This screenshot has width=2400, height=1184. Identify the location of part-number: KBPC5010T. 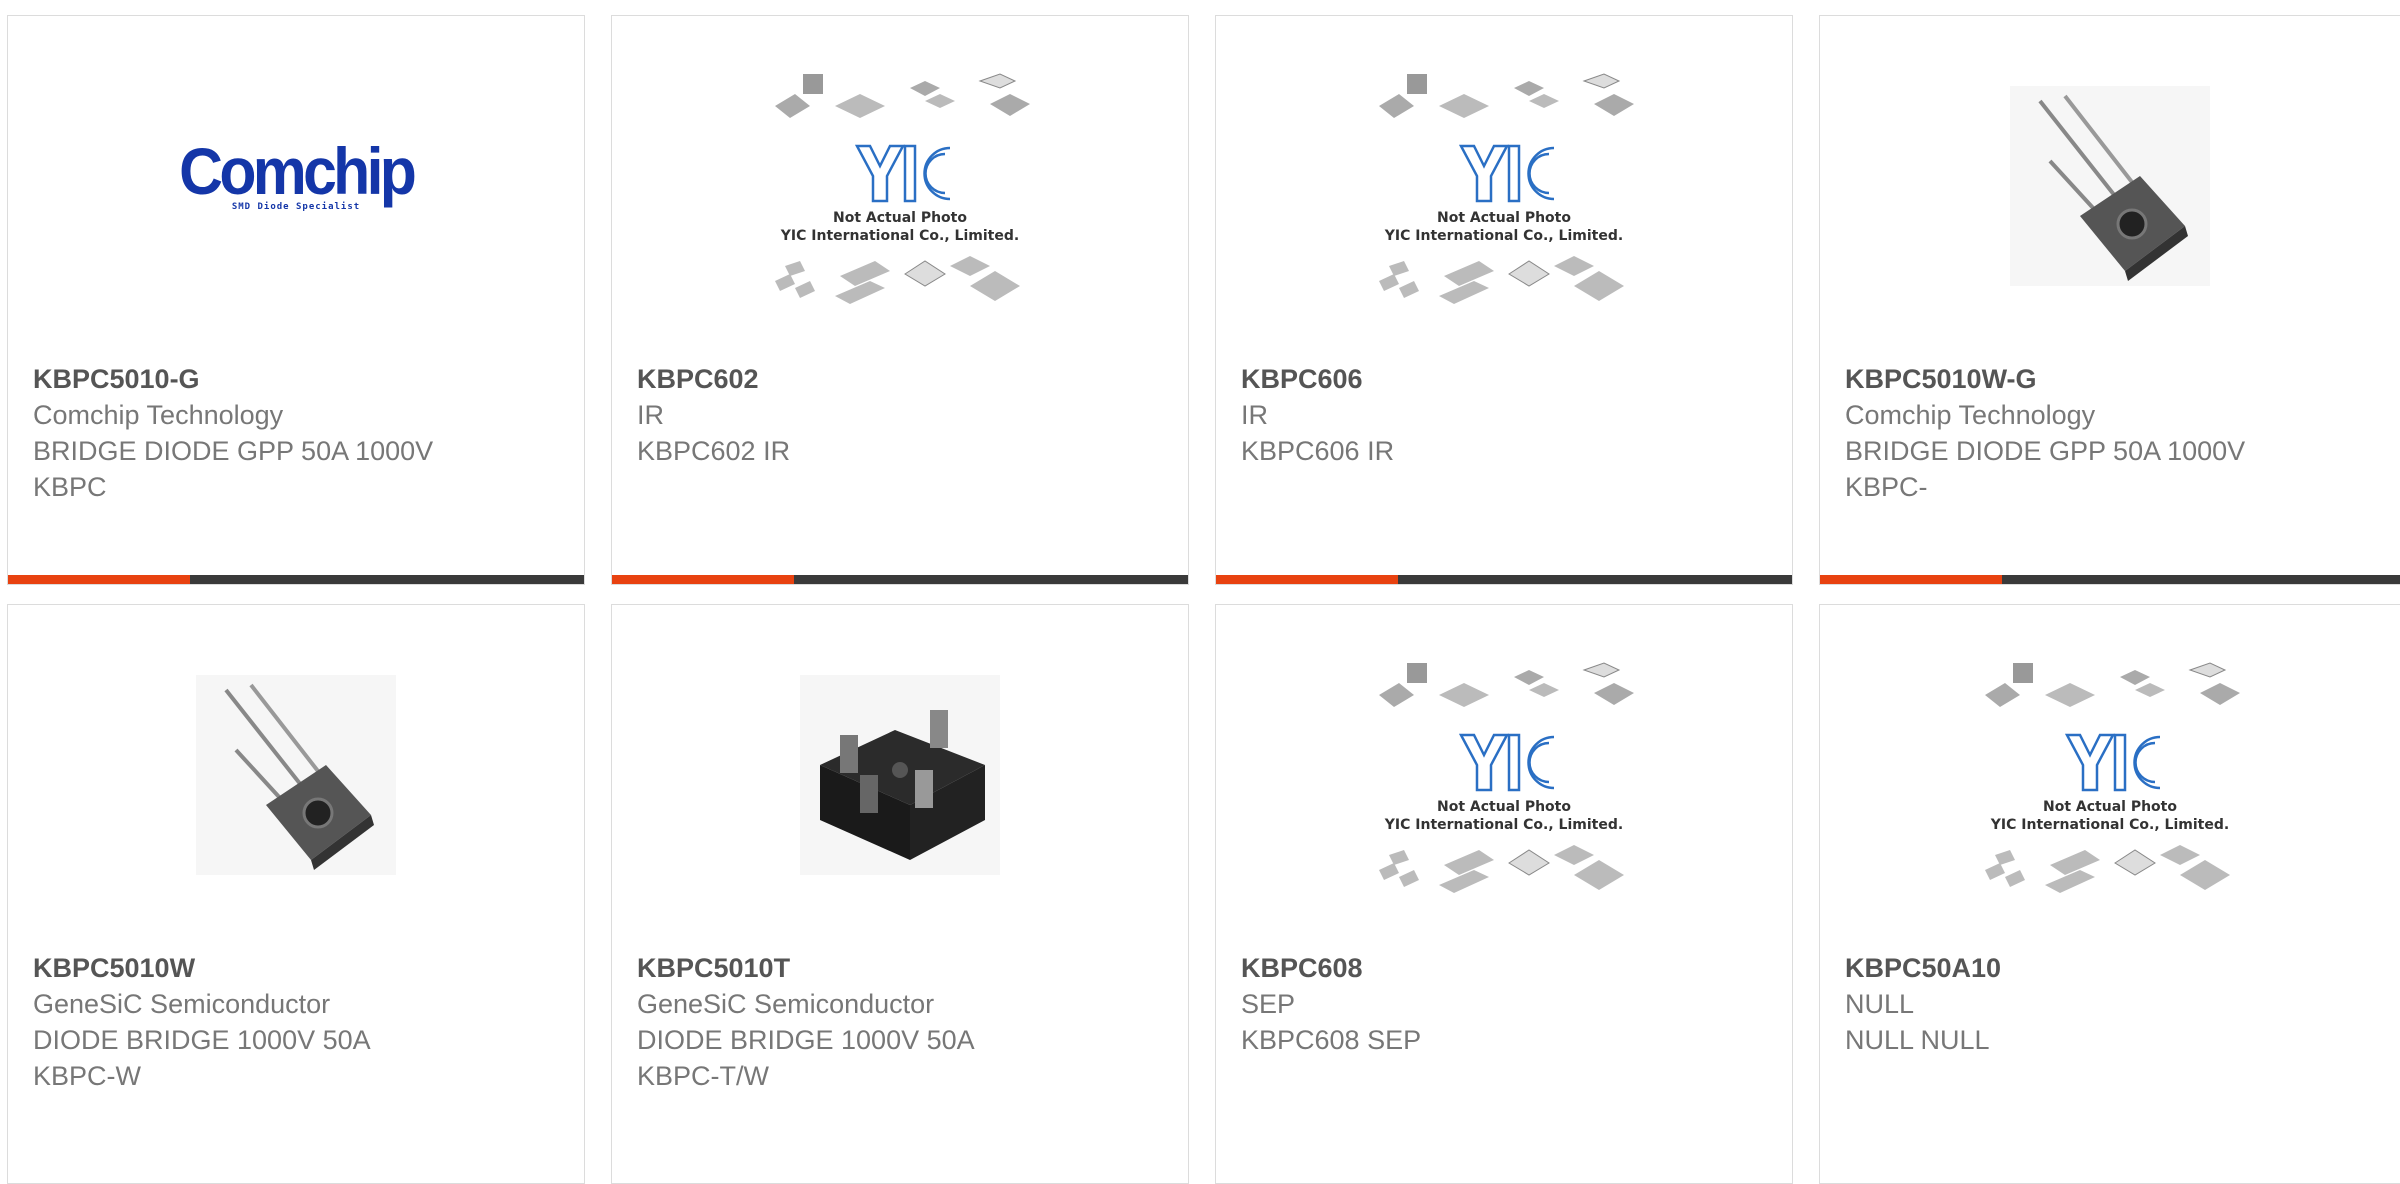
(902, 968).